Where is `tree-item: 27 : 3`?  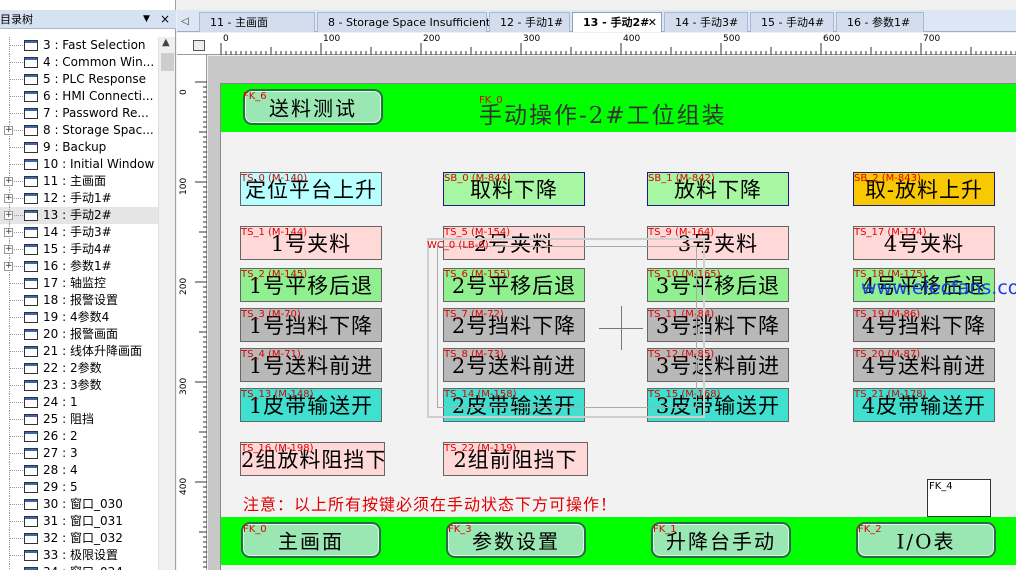
tree-item: 27 : 3 is located at coordinates (79, 453).